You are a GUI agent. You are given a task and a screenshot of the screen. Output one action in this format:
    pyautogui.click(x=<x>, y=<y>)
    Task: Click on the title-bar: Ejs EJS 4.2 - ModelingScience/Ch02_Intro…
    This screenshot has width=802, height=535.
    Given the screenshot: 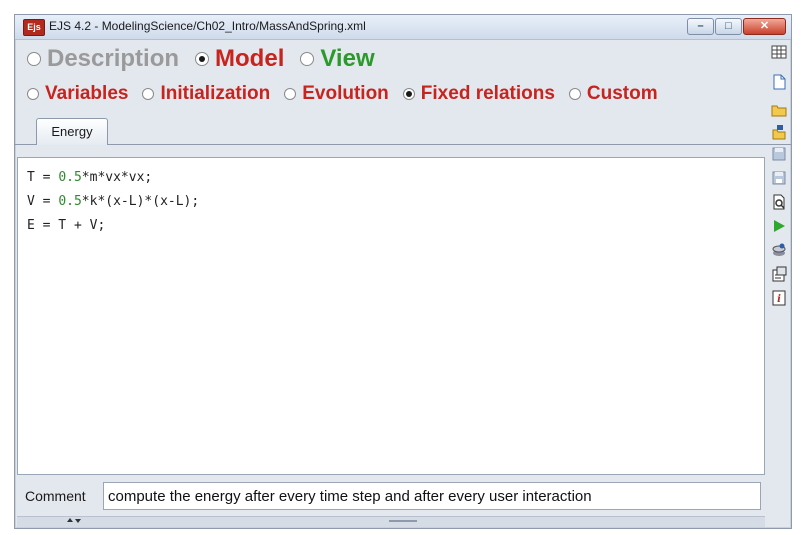 What is the action you would take?
    pyautogui.click(x=403, y=27)
    